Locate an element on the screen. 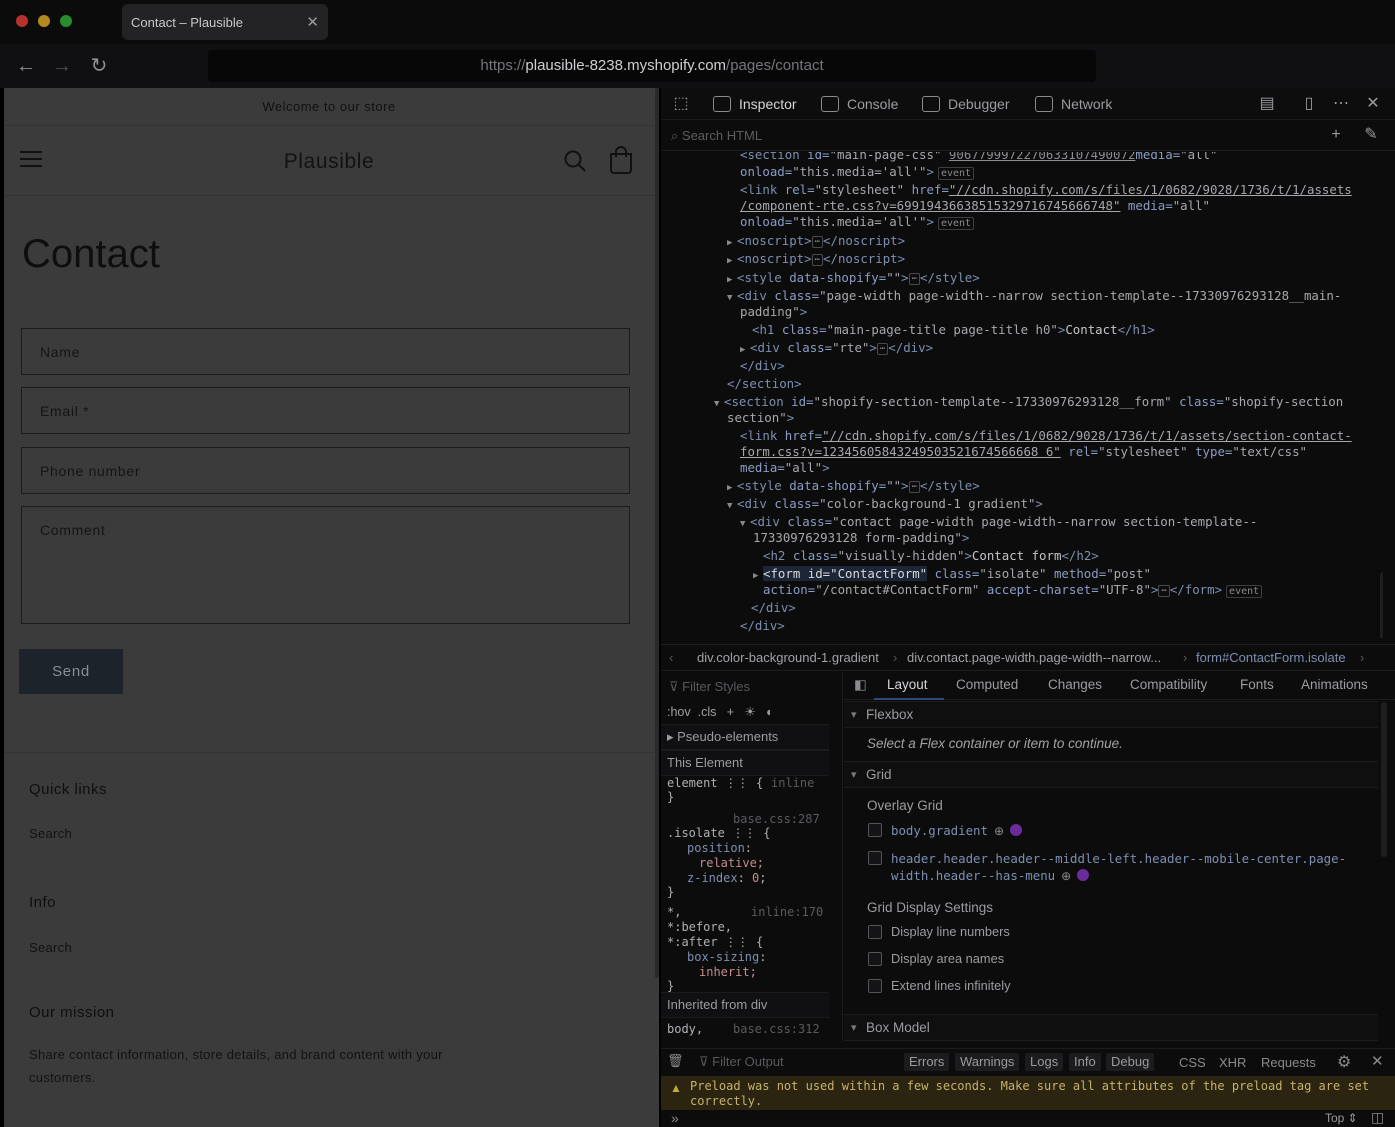 This screenshot has width=1395, height=1127. markup-line: section"> is located at coordinates (760, 418).